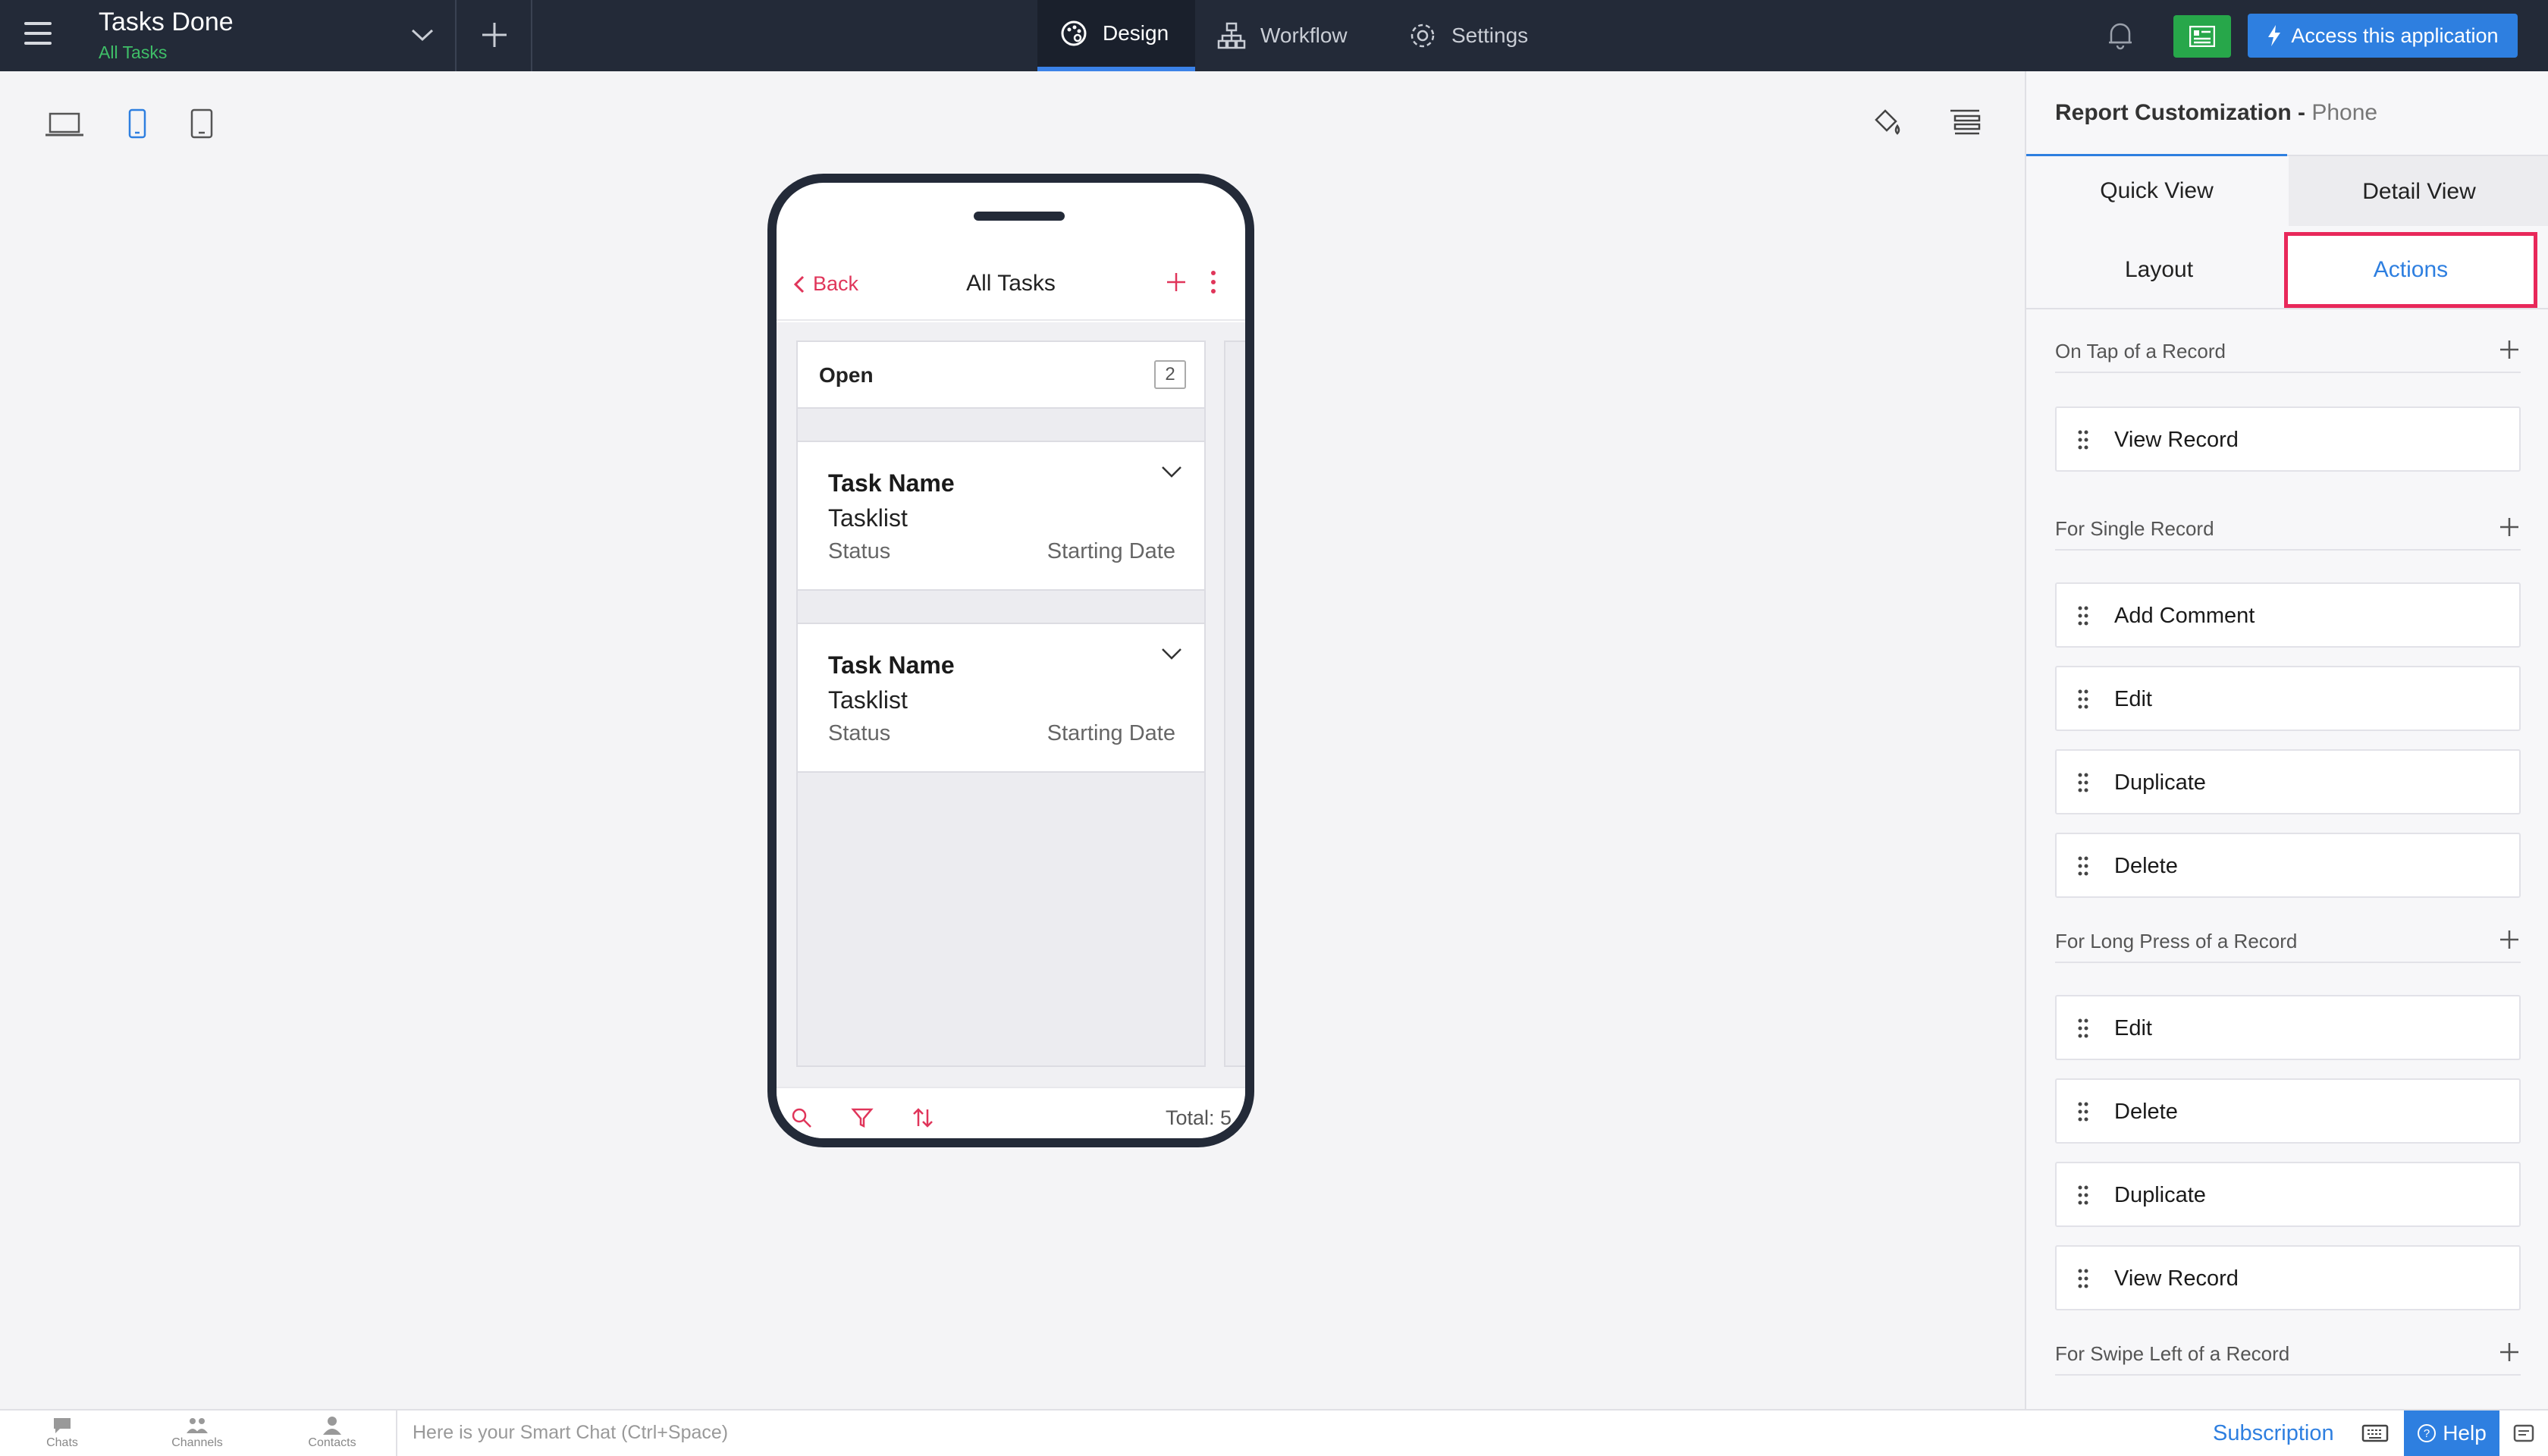 The width and height of the screenshot is (2548, 1456). What do you see at coordinates (801, 1117) in the screenshot?
I see `search-icon` at bounding box center [801, 1117].